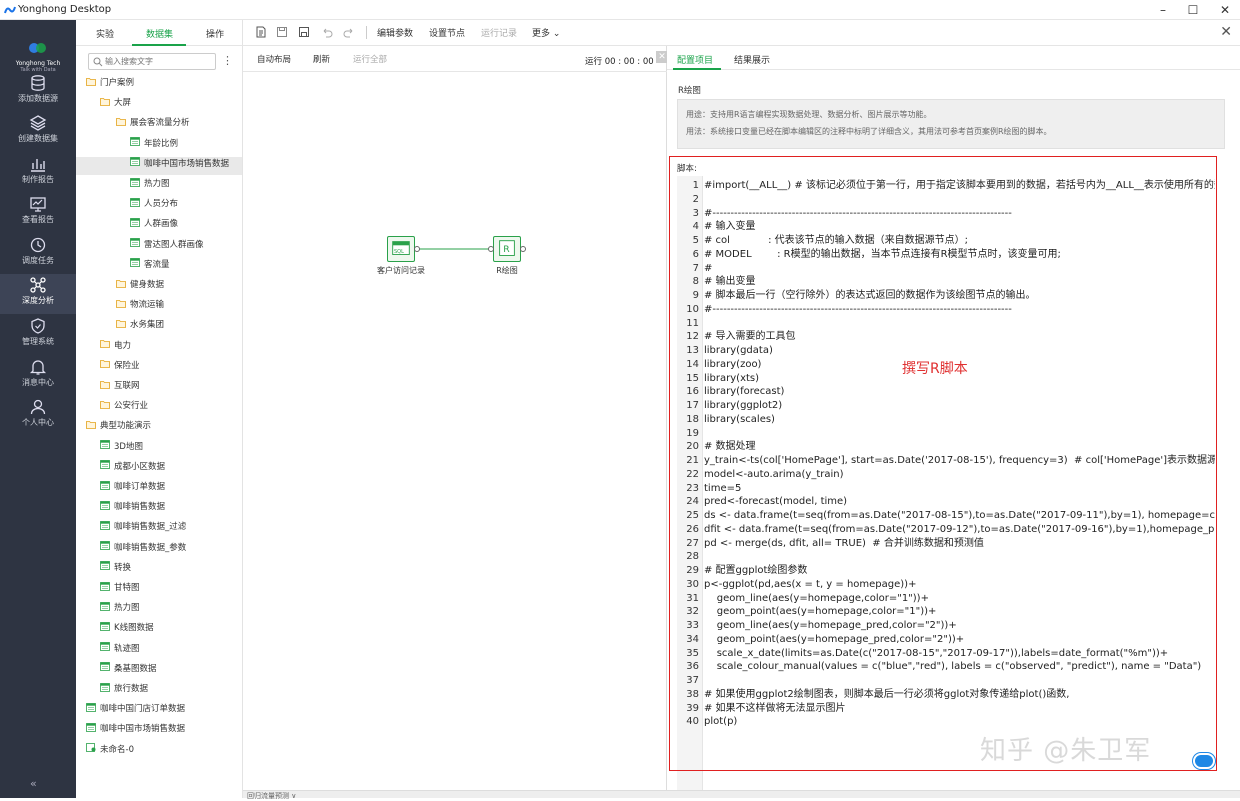 The width and height of the screenshot is (1240, 801). I want to click on title-bar: Yonghong Desktop – ☐ ✕, so click(620, 10).